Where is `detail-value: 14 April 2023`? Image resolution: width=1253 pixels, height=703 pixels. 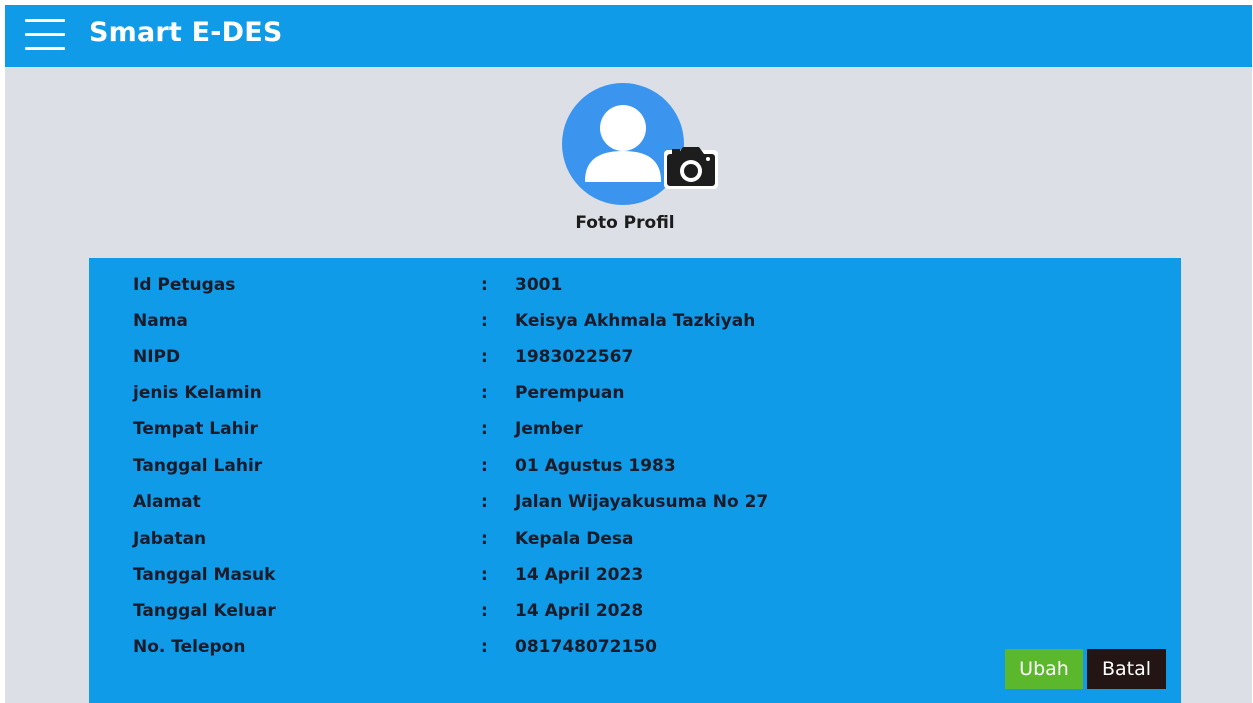
detail-value: 14 April 2023 is located at coordinates (579, 575).